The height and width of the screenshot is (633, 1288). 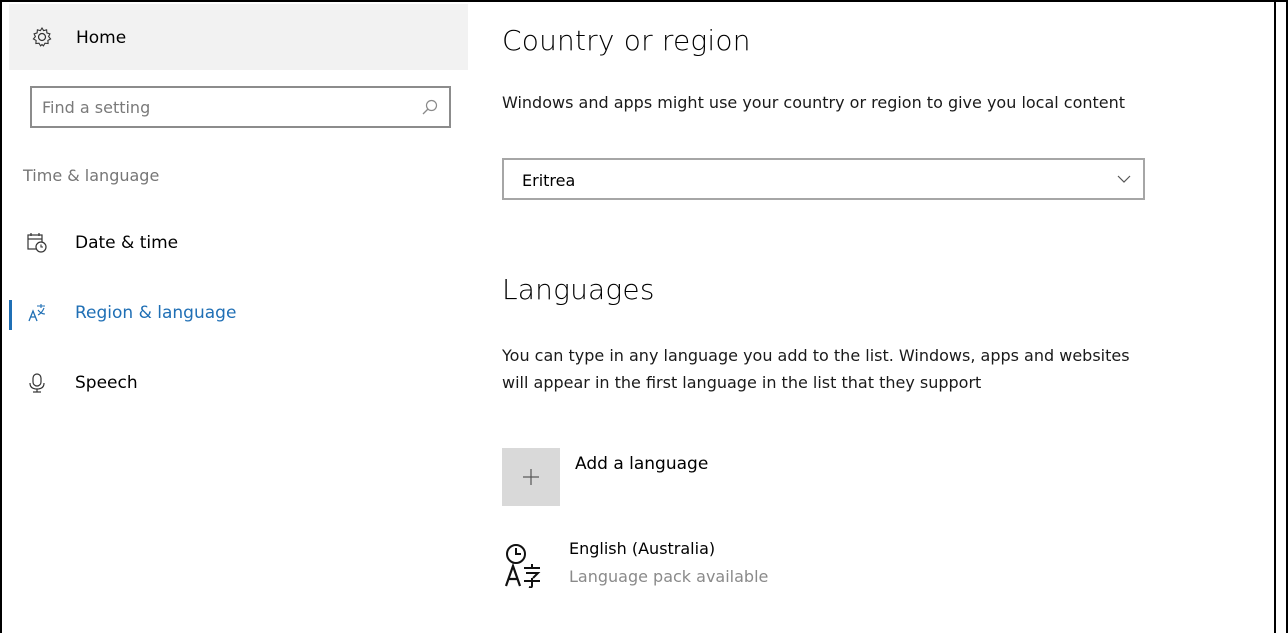 I want to click on add-language-label: Add a language, so click(x=641, y=464).